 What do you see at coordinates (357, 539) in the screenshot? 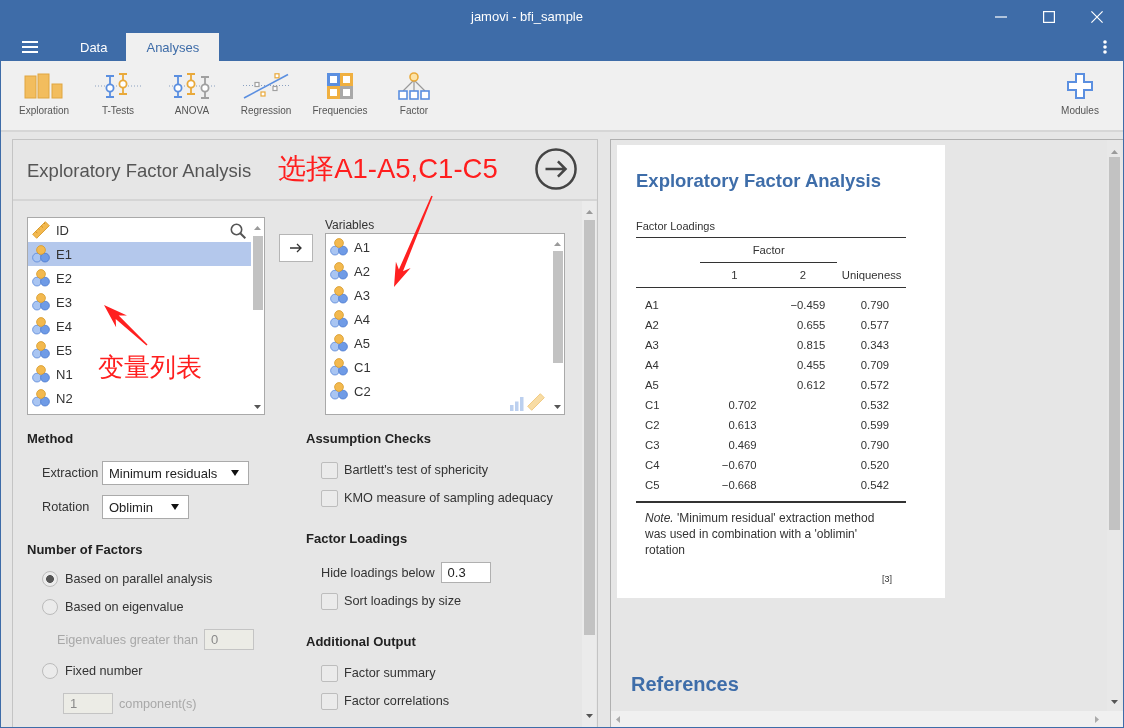
I see `section-heading: Factor Loadings` at bounding box center [357, 539].